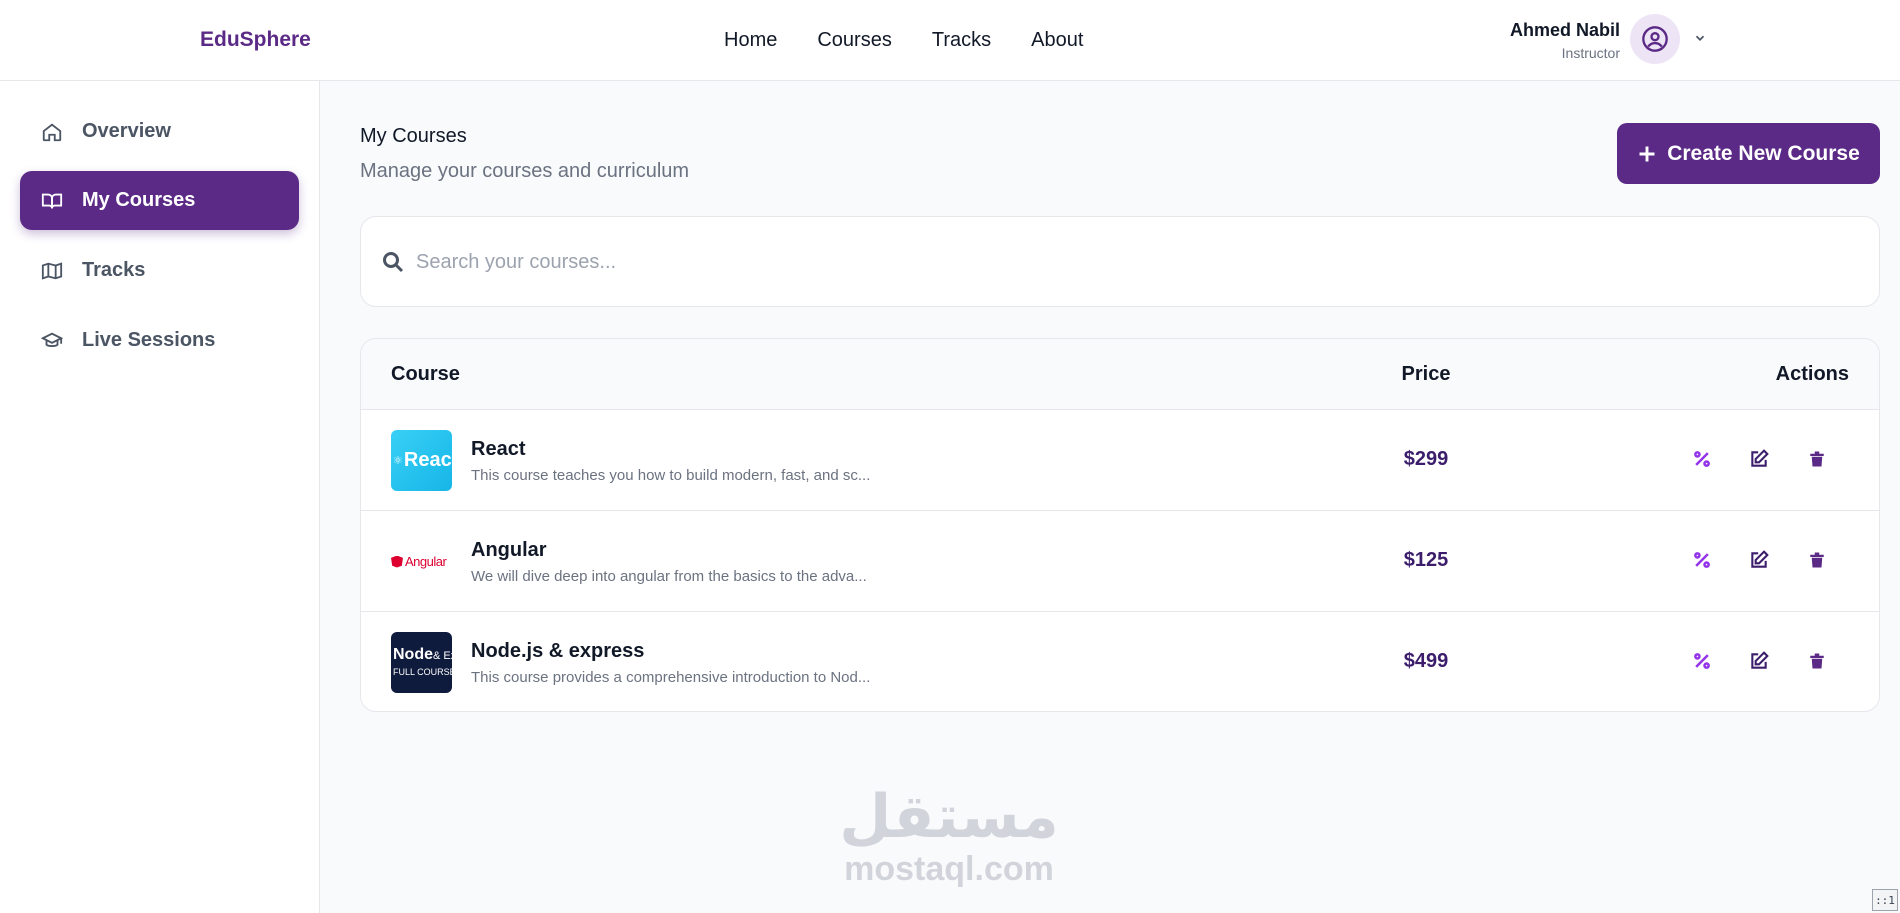 This screenshot has width=1900, height=913. What do you see at coordinates (961, 40) in the screenshot?
I see `nav-tracks: Tracks` at bounding box center [961, 40].